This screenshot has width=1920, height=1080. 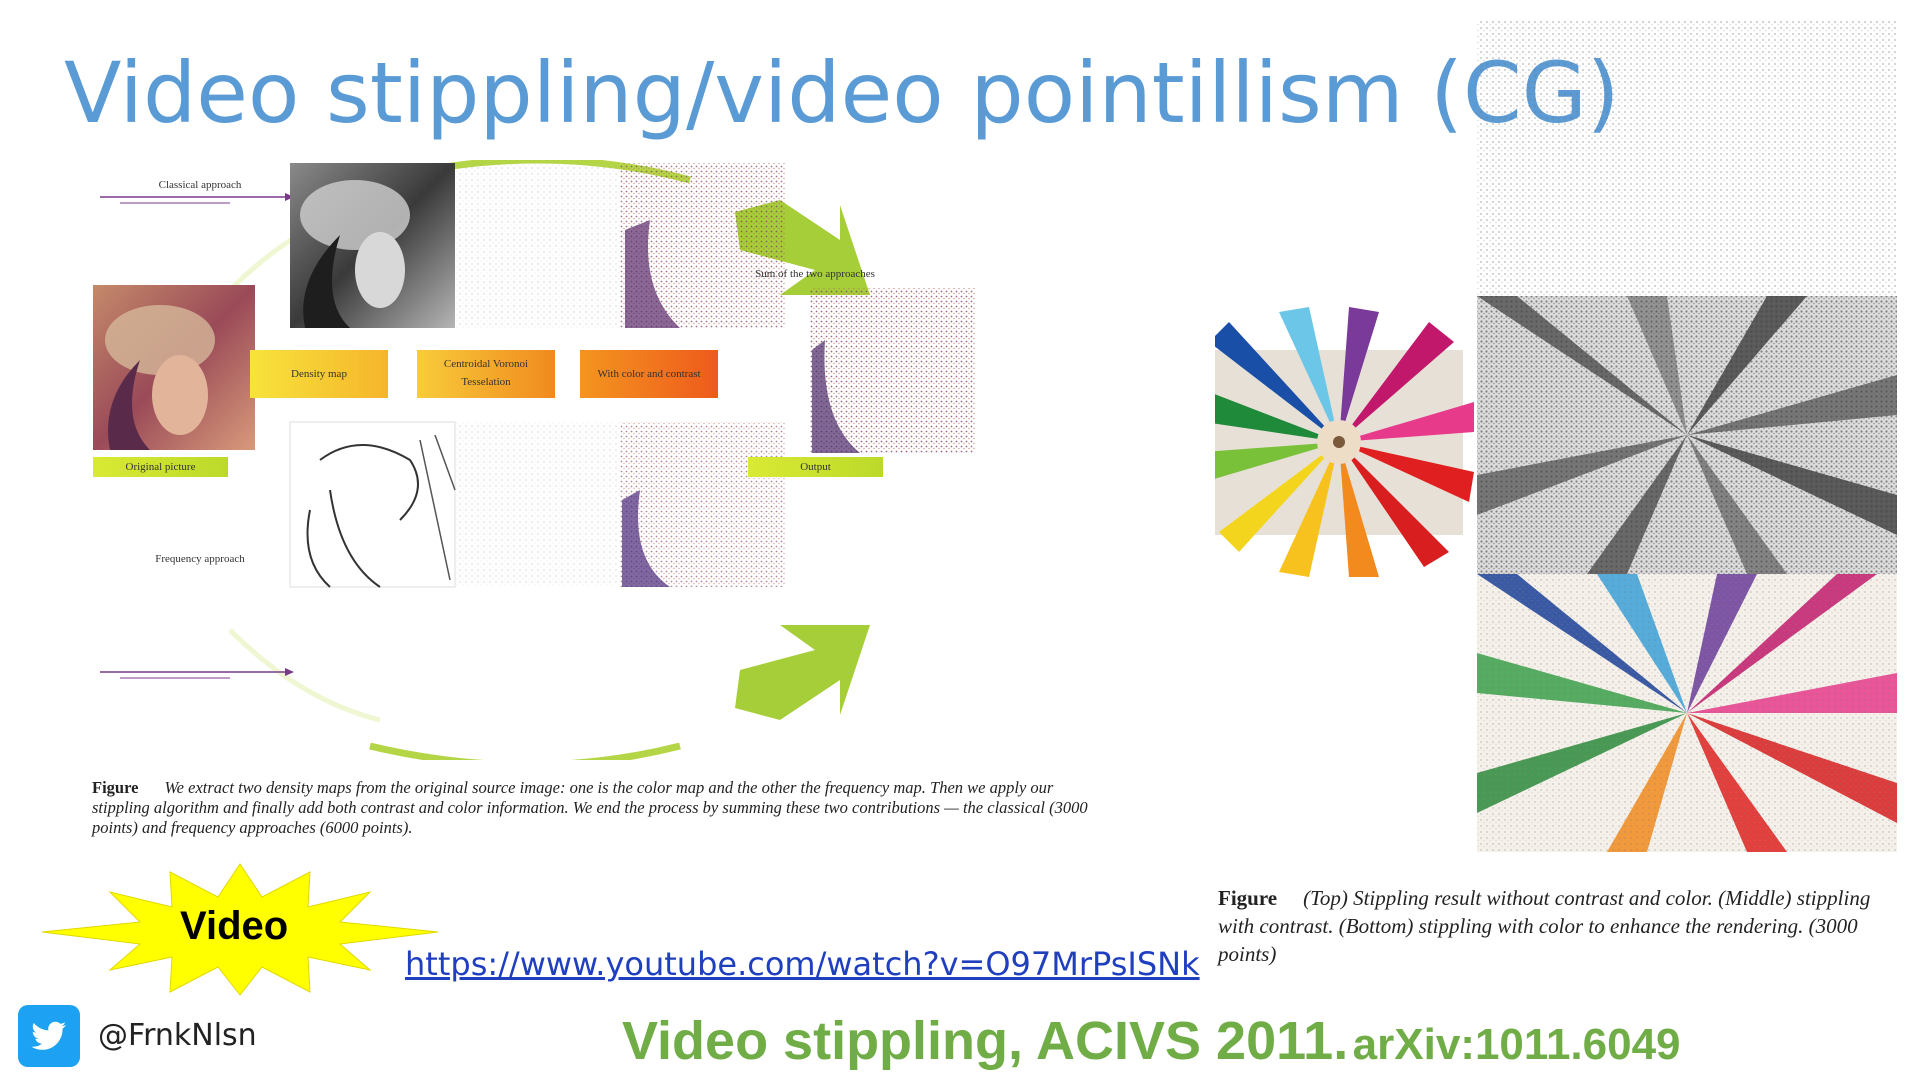 I want to click on cvt-label: Centroidal Voronoi Tesselation, so click(x=486, y=374).